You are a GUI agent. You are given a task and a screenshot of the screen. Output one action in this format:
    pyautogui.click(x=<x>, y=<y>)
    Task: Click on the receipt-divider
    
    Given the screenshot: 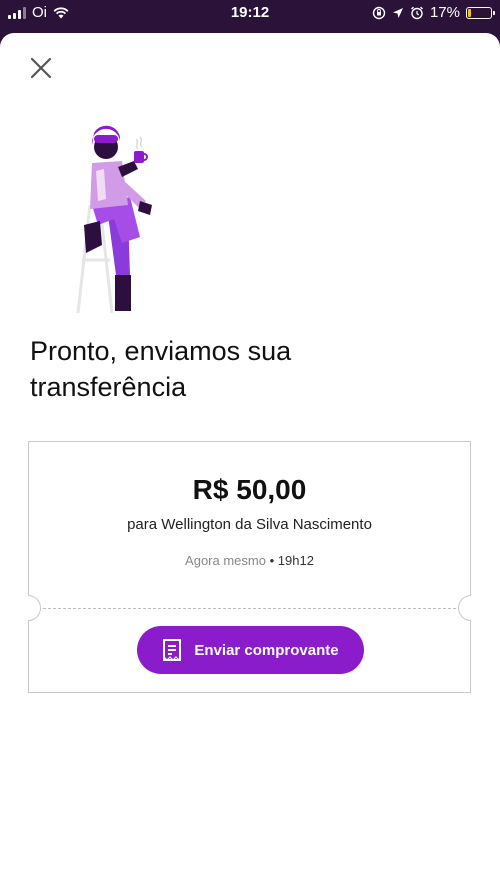 What is the action you would take?
    pyautogui.click(x=249, y=608)
    